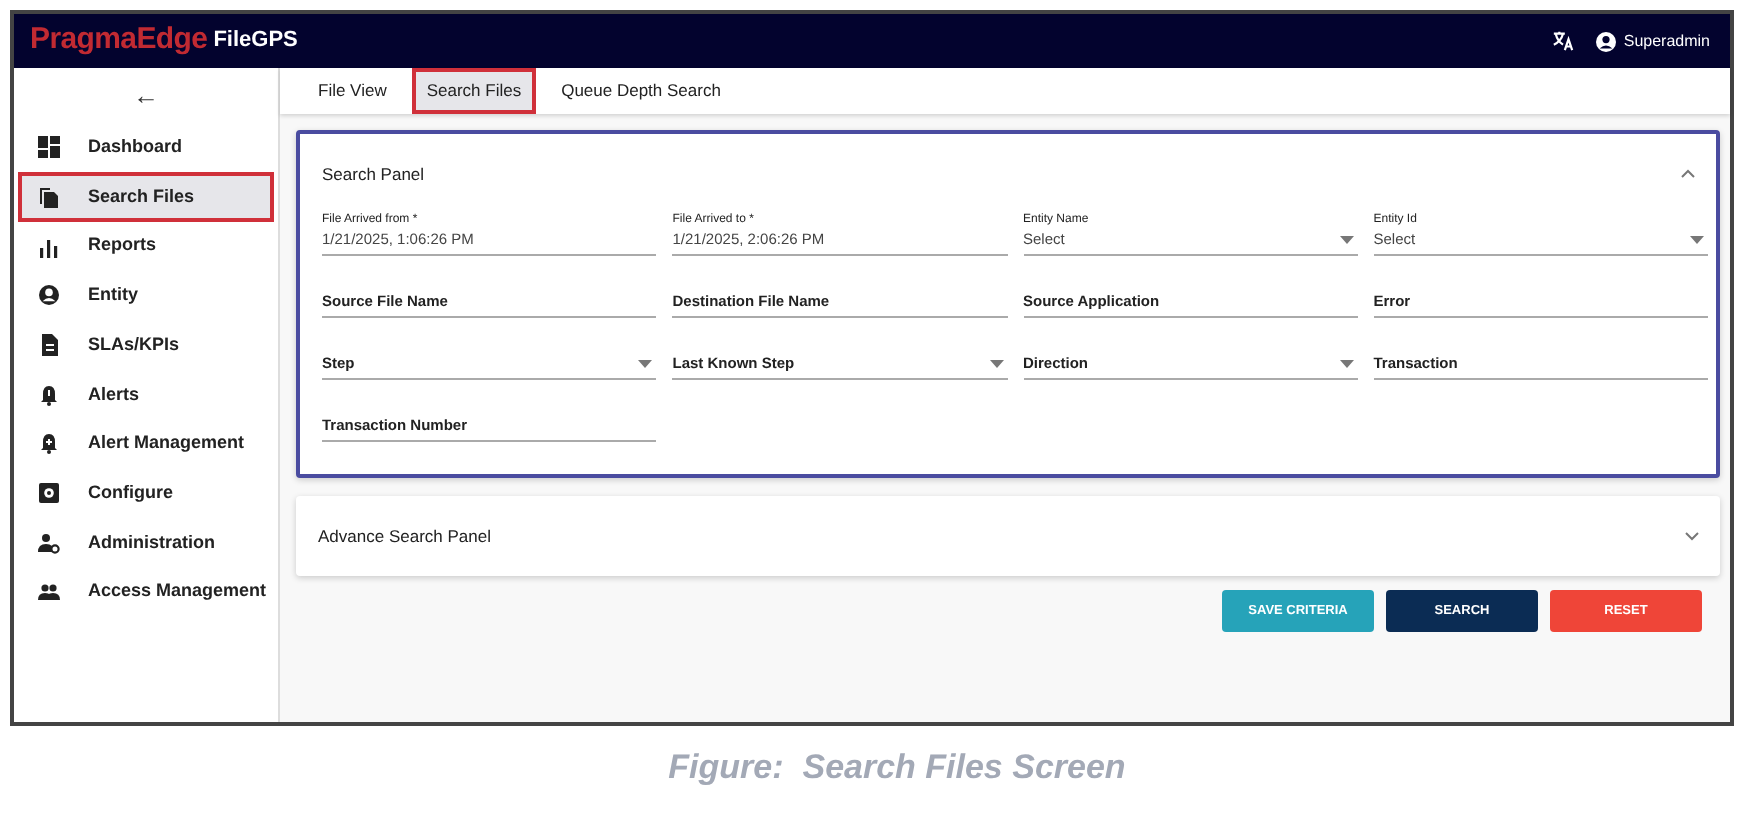 The image size is (1754, 824). Describe the element at coordinates (146, 148) in the screenshot. I see `sidebar-item: Dashboard` at that location.